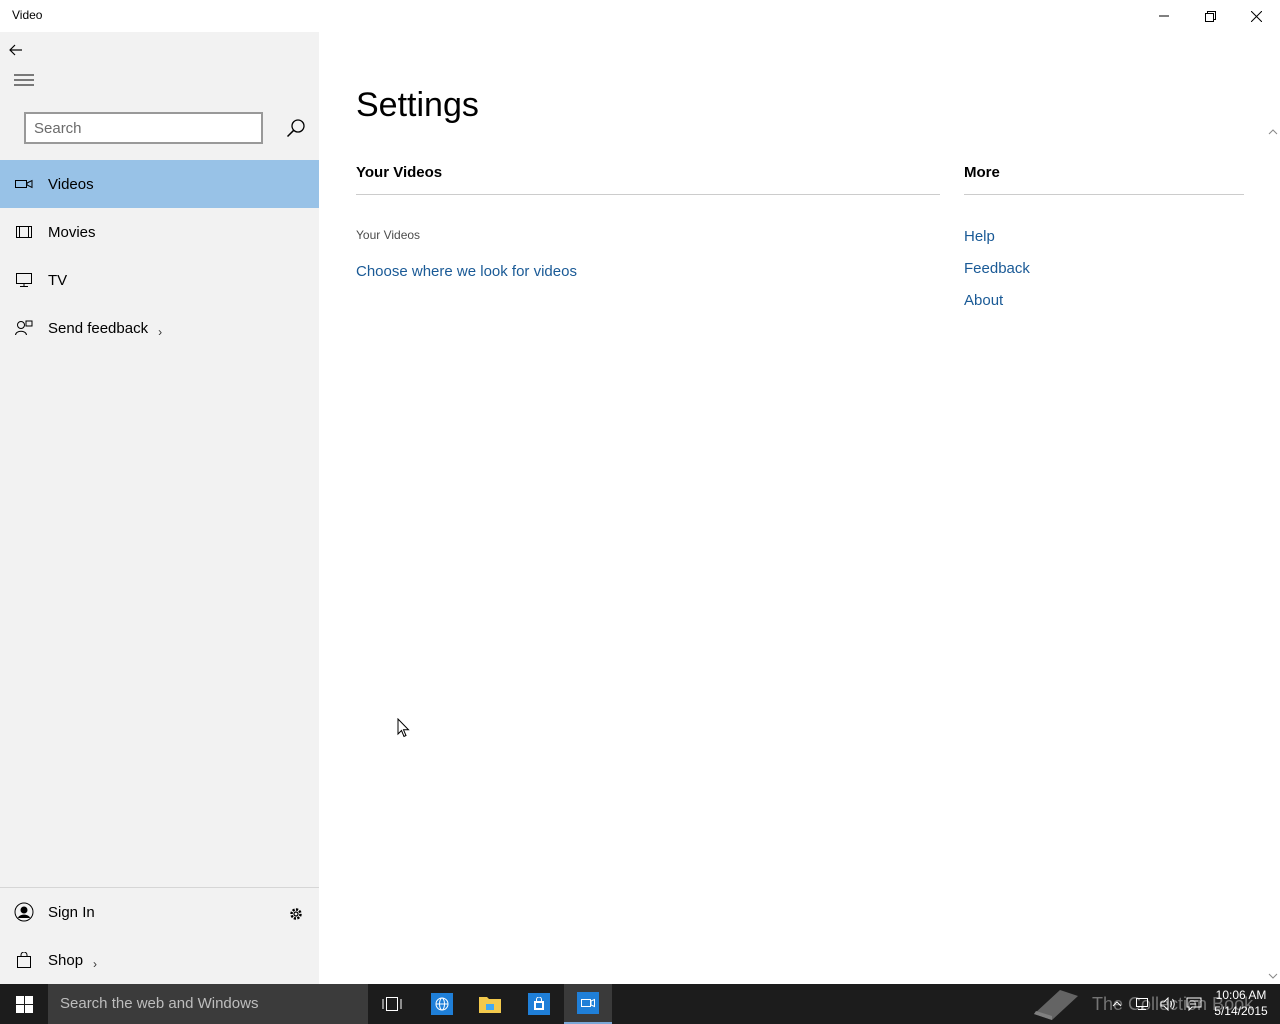 Image resolution: width=1280 pixels, height=1024 pixels. Describe the element at coordinates (1273, 132) in the screenshot. I see `scroll-up-arrow-icon` at that location.